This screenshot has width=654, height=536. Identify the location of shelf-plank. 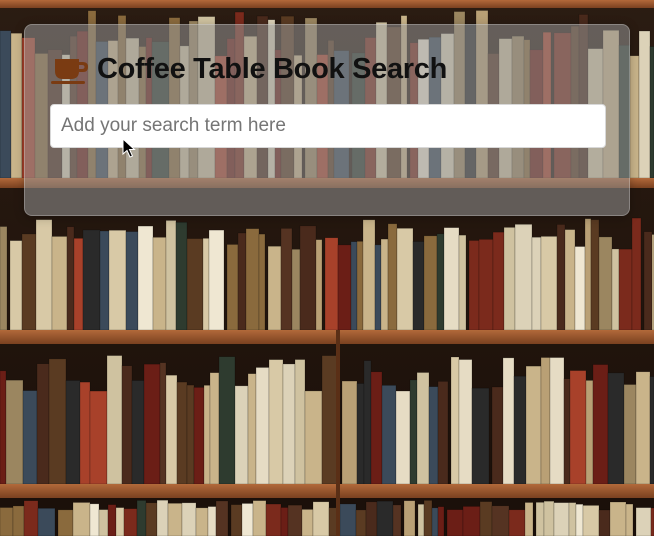
(327, 491).